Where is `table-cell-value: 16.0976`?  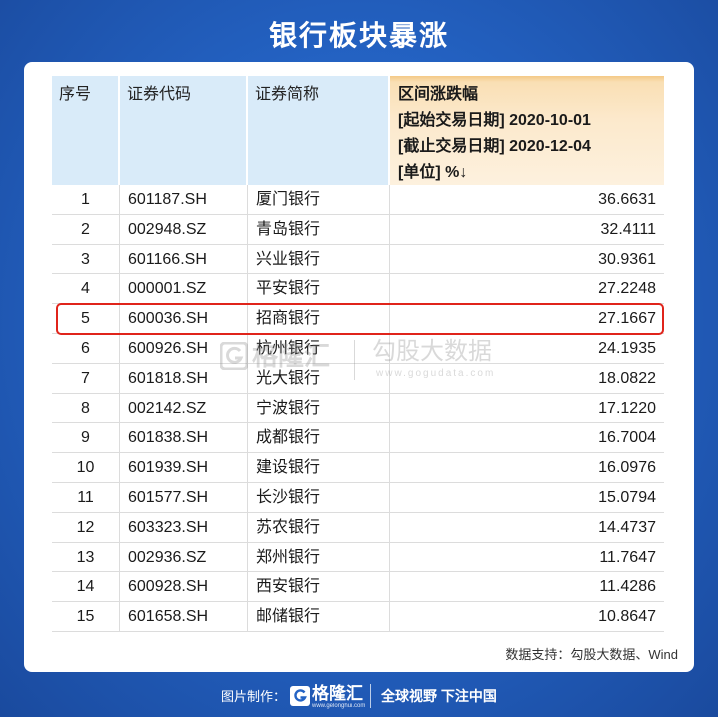
table-cell-value: 16.0976 is located at coordinates (627, 468).